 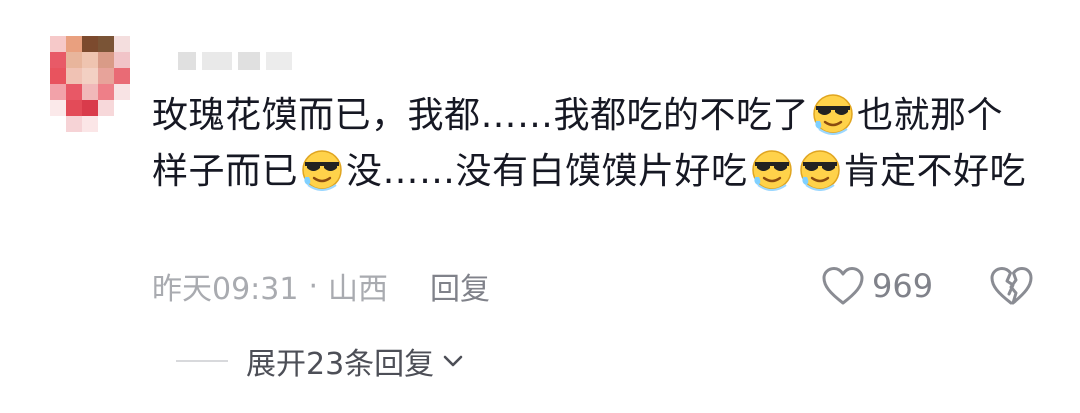 I want to click on expand-replies-label: 展开23条回复, so click(x=340, y=361).